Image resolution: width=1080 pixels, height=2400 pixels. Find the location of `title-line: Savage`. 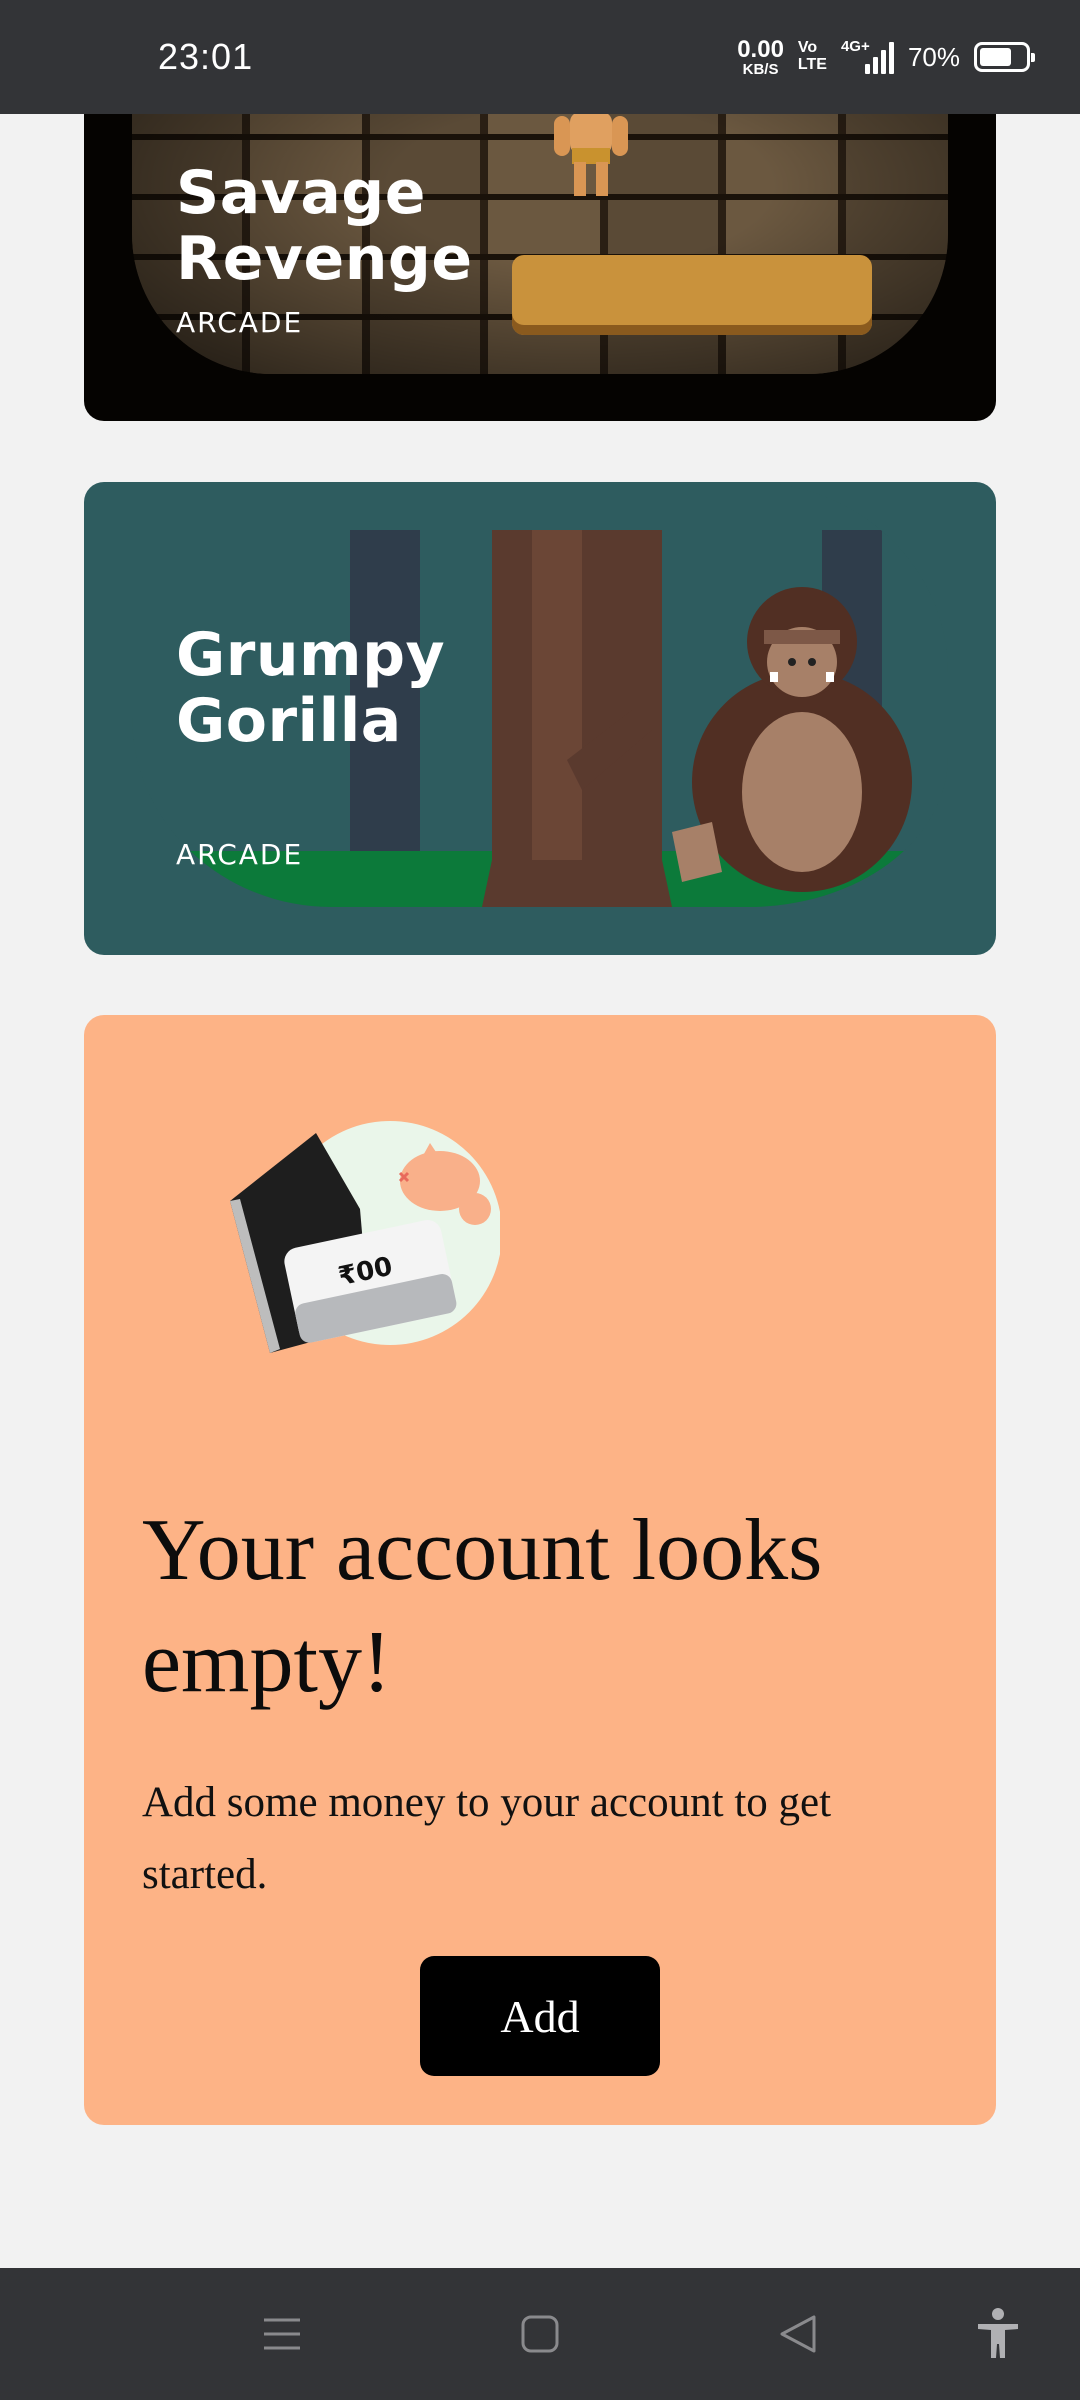

title-line: Savage is located at coordinates (301, 193).